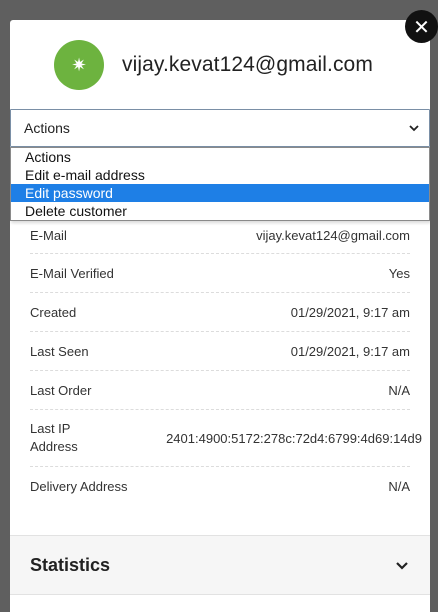 The height and width of the screenshot is (612, 438). What do you see at coordinates (48, 235) in the screenshot?
I see `detail-label: E-Mail` at bounding box center [48, 235].